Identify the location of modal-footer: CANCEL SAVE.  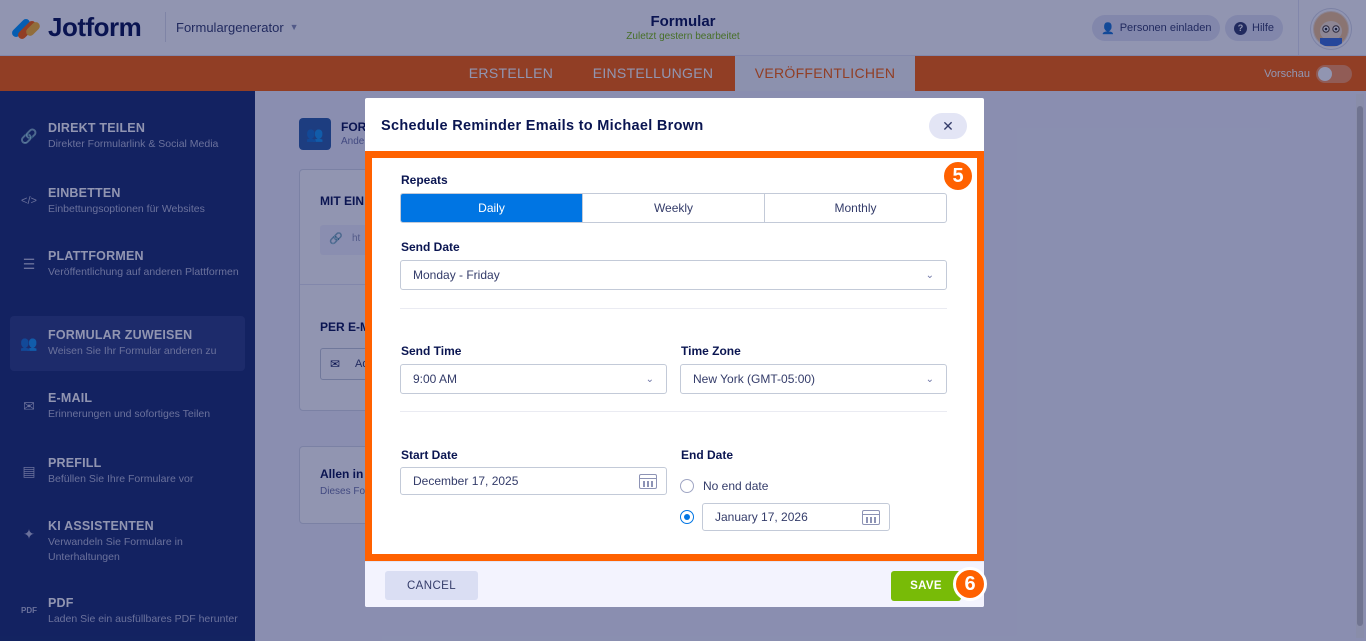
(674, 584).